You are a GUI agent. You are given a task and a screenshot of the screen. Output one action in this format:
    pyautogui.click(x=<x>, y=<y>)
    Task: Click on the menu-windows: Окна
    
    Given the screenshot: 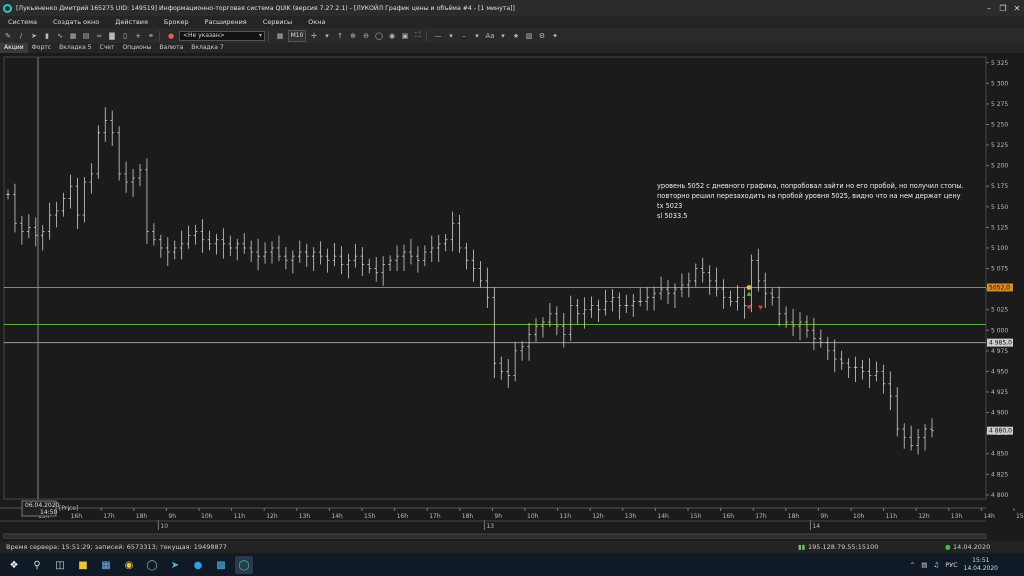 What is the action you would take?
    pyautogui.click(x=316, y=22)
    